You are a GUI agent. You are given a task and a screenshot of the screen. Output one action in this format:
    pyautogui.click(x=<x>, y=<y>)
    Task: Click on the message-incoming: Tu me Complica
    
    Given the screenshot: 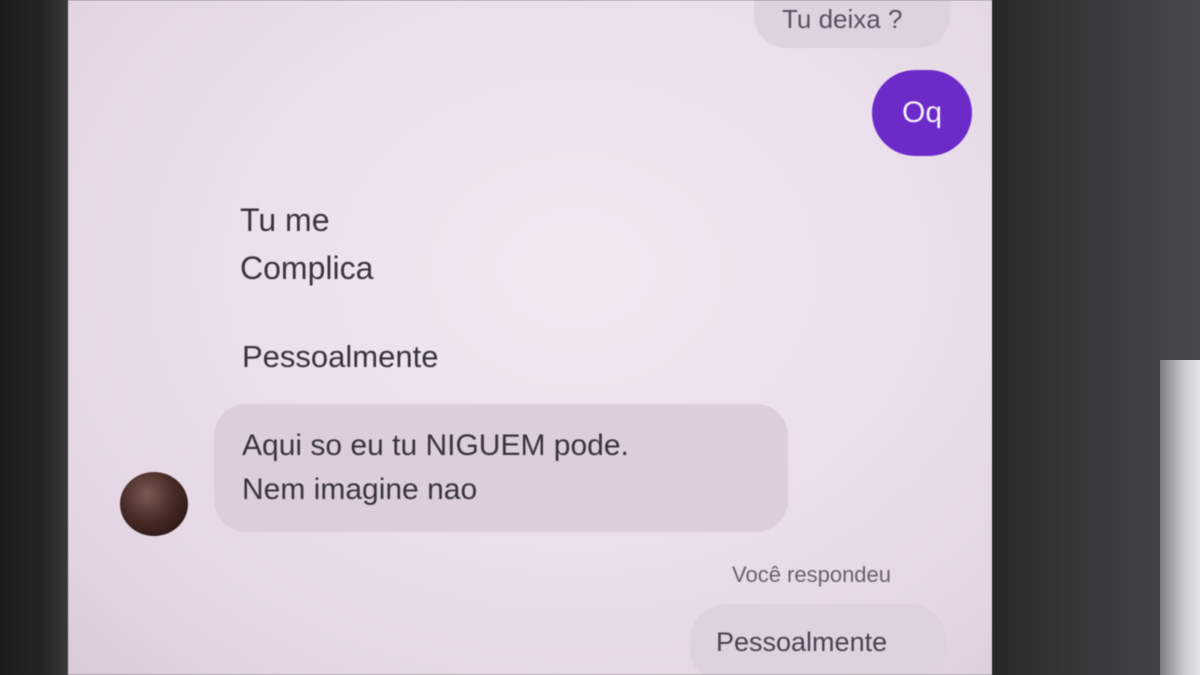 What is the action you would take?
    pyautogui.click(x=306, y=244)
    